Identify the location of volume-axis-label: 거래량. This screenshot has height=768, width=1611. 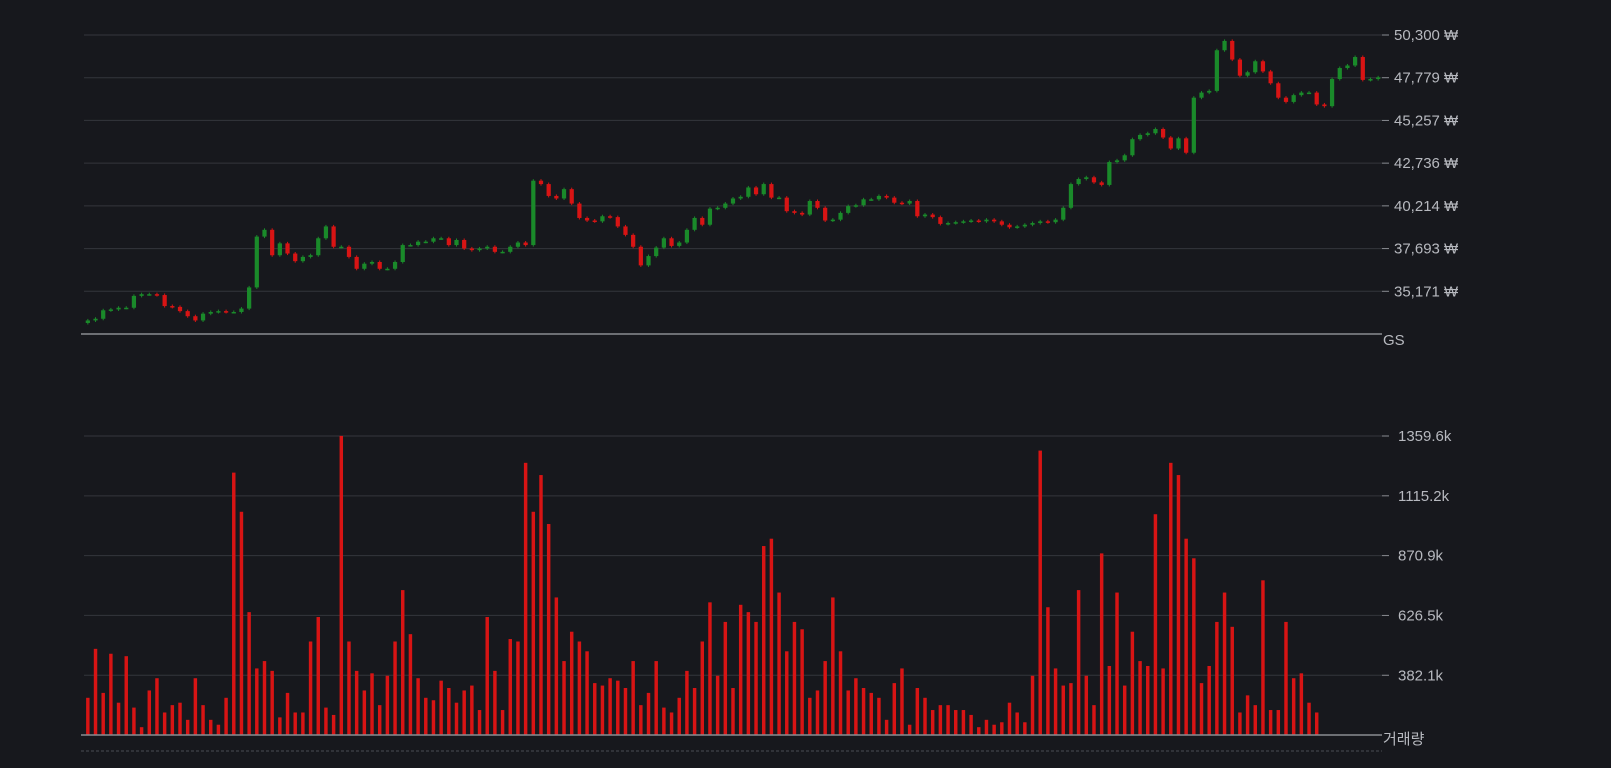
(1404, 739).